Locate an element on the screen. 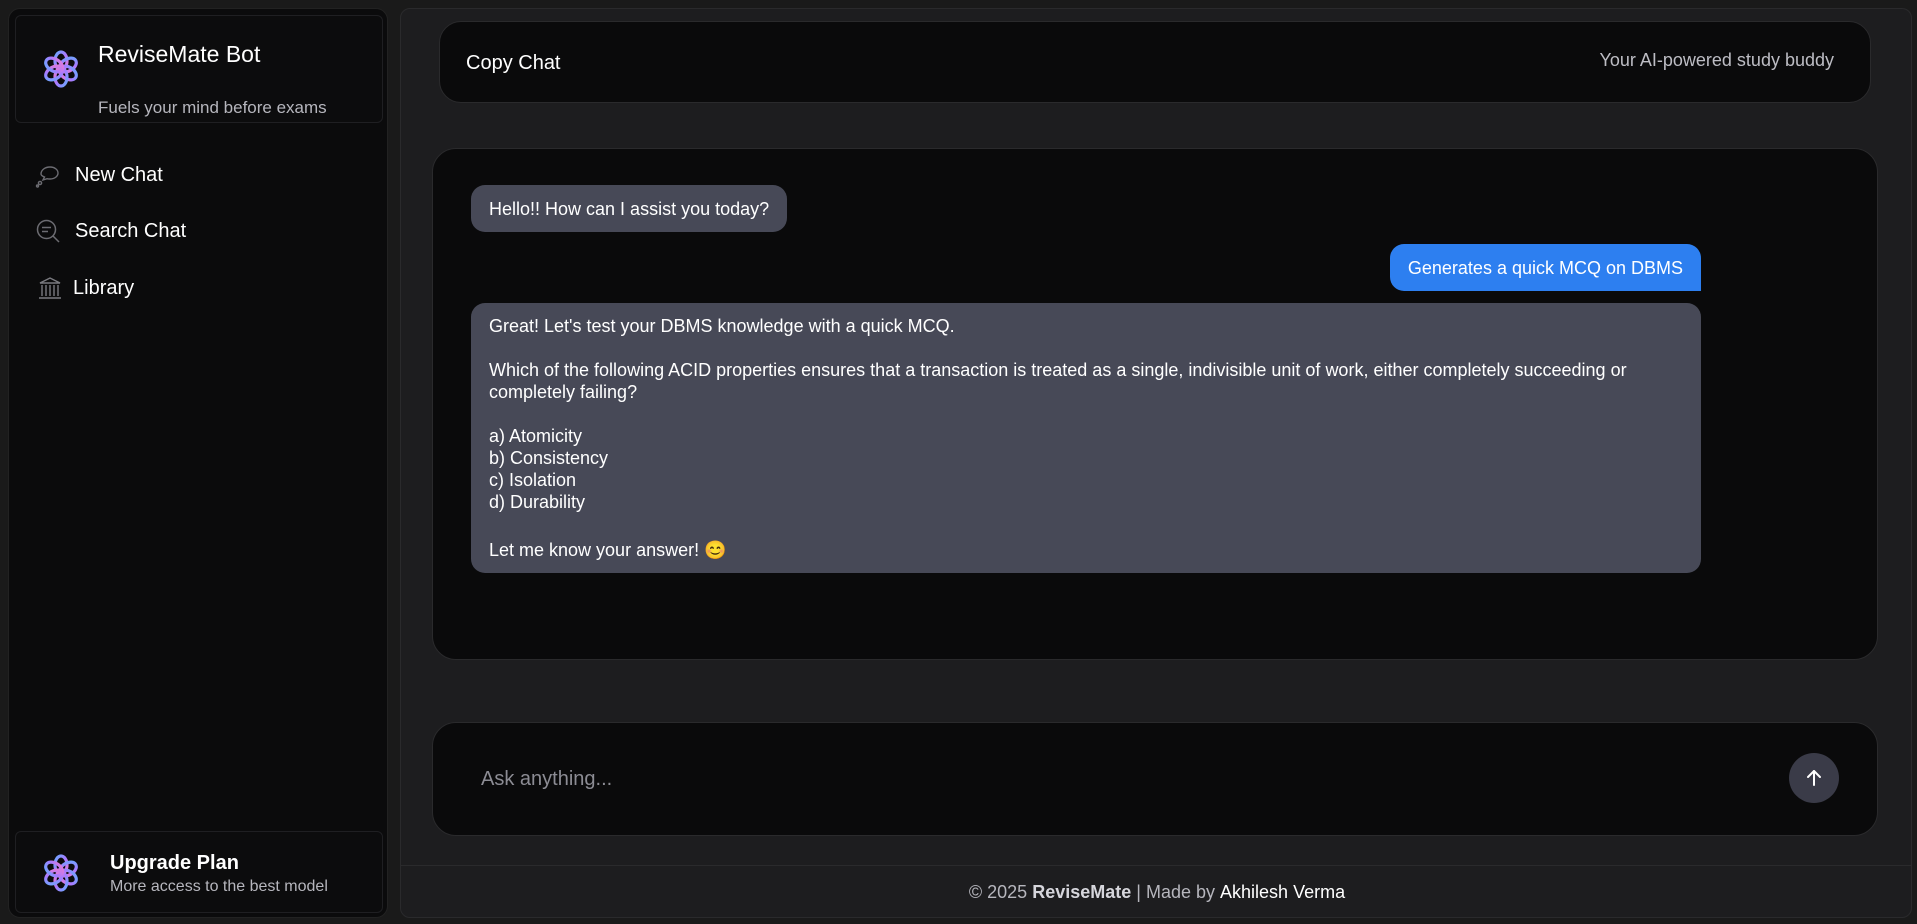  answer-option-d: d) Durability is located at coordinates (537, 502).